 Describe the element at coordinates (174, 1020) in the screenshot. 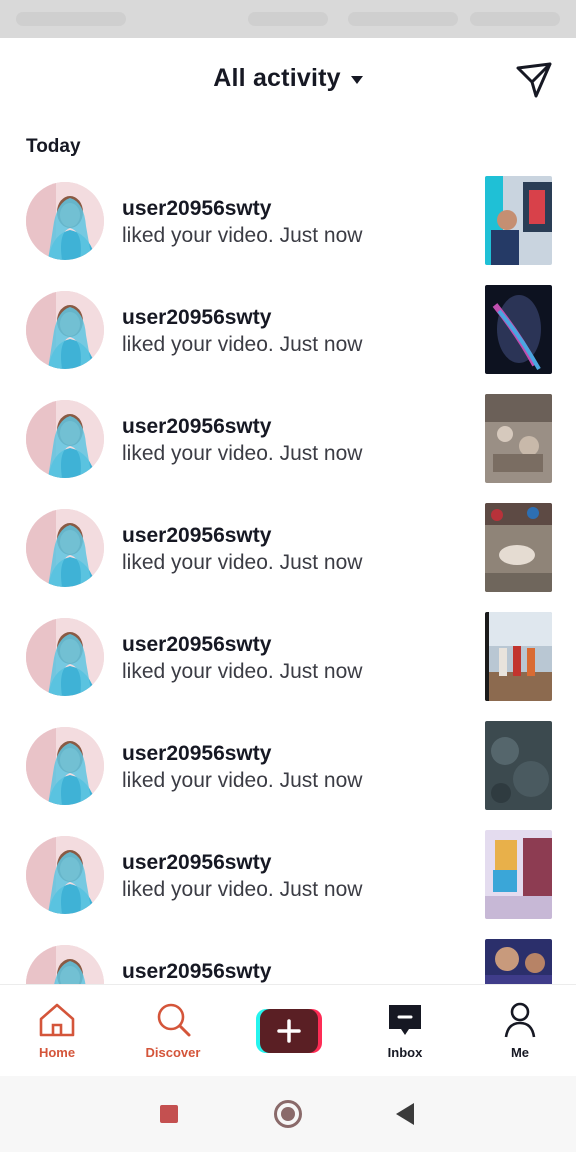

I see `search-icon` at that location.